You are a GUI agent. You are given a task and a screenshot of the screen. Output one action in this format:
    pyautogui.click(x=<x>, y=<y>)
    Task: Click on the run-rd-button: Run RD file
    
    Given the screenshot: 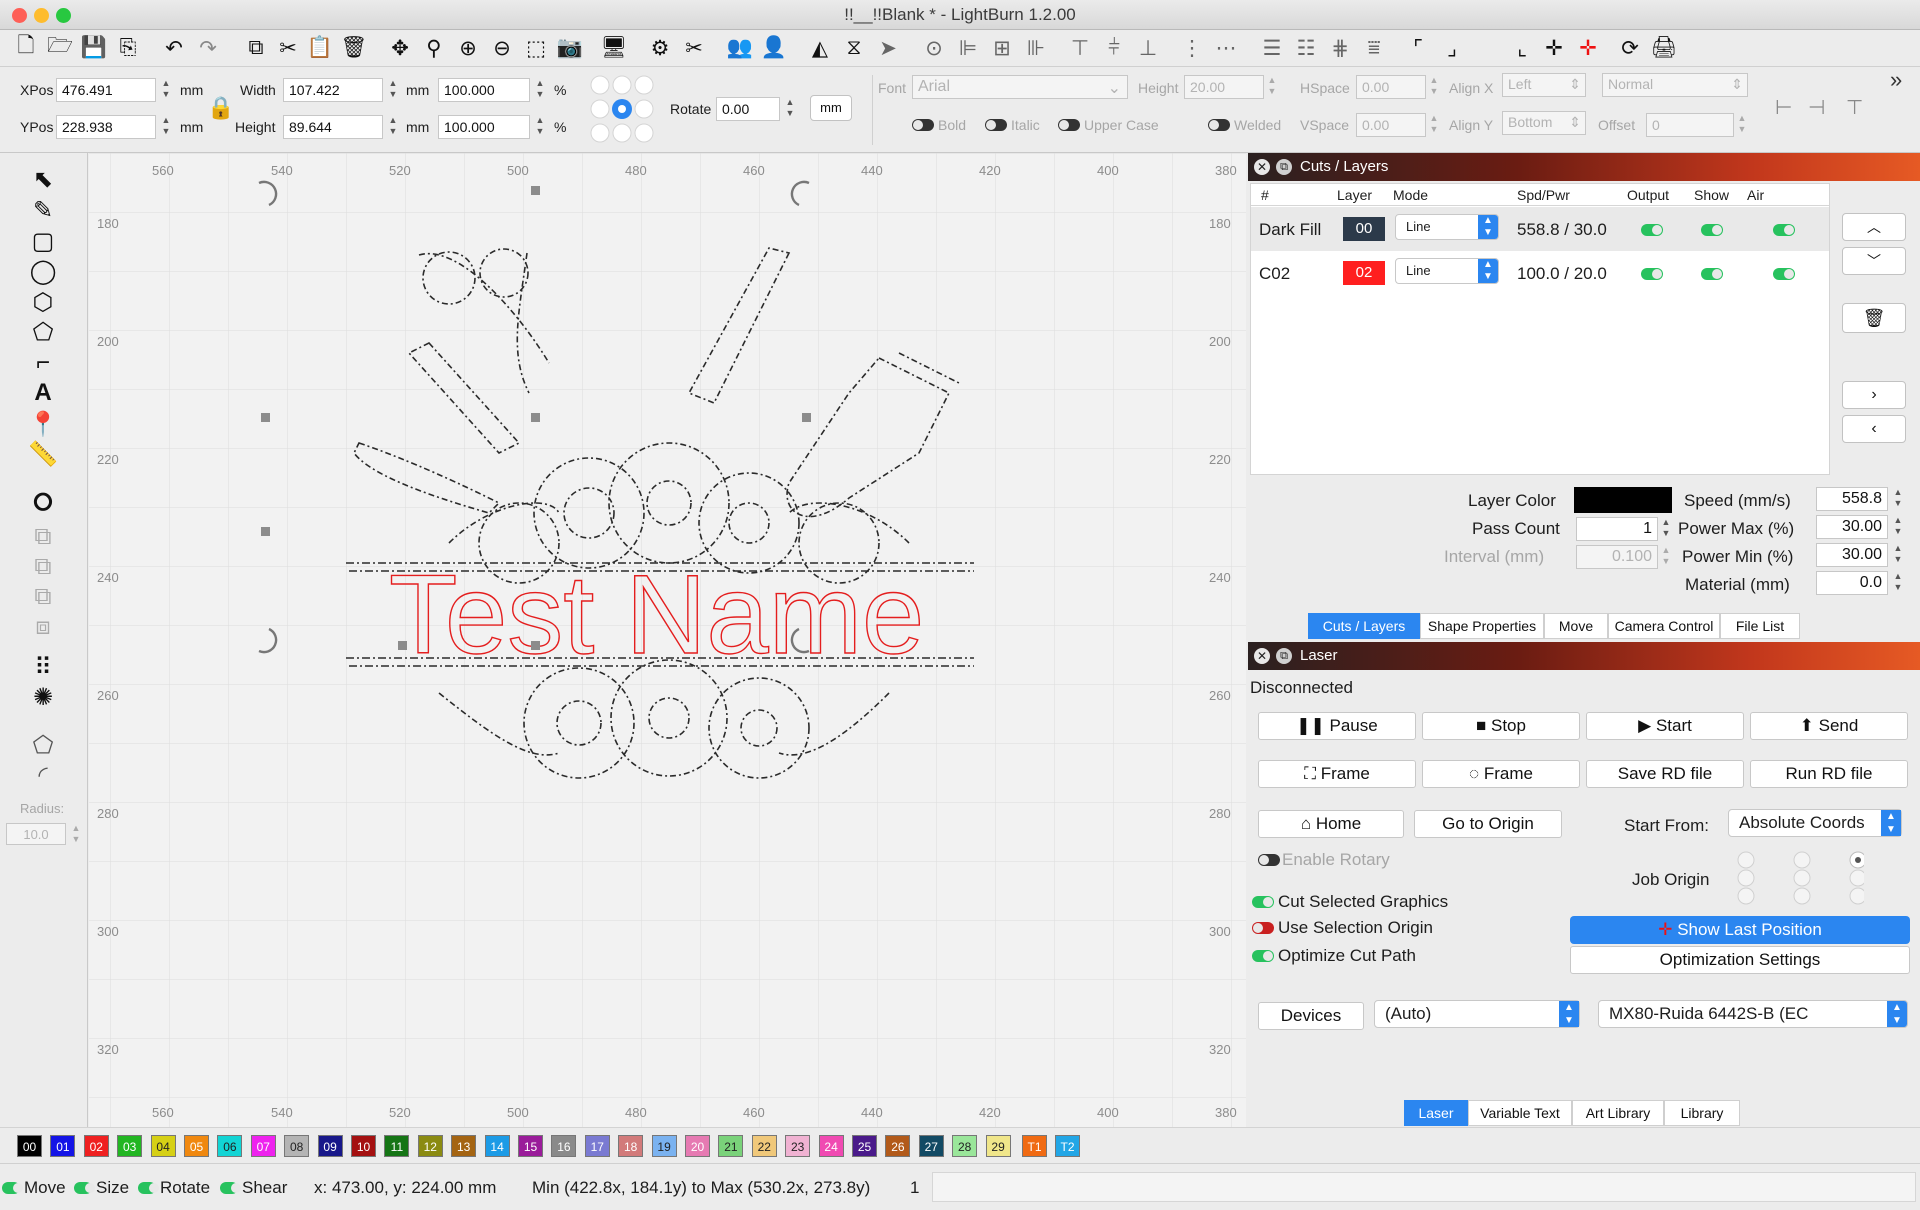 What is the action you would take?
    pyautogui.click(x=1829, y=774)
    